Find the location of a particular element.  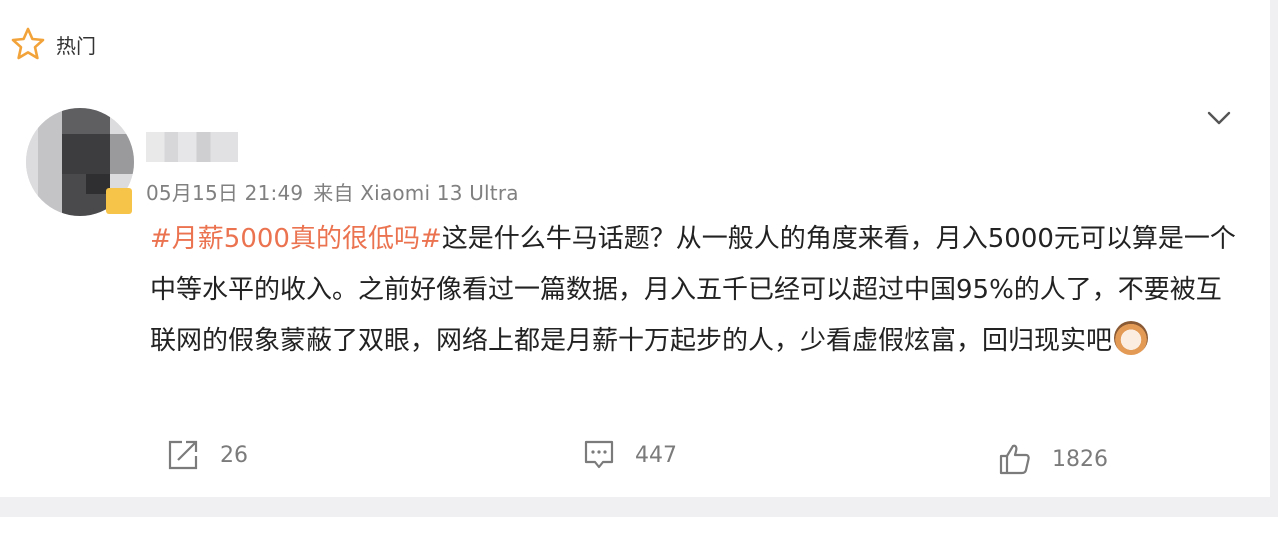

post-meta: 05月15日 21:49 来自 Xiaomi 13 Ultra is located at coordinates (337, 191).